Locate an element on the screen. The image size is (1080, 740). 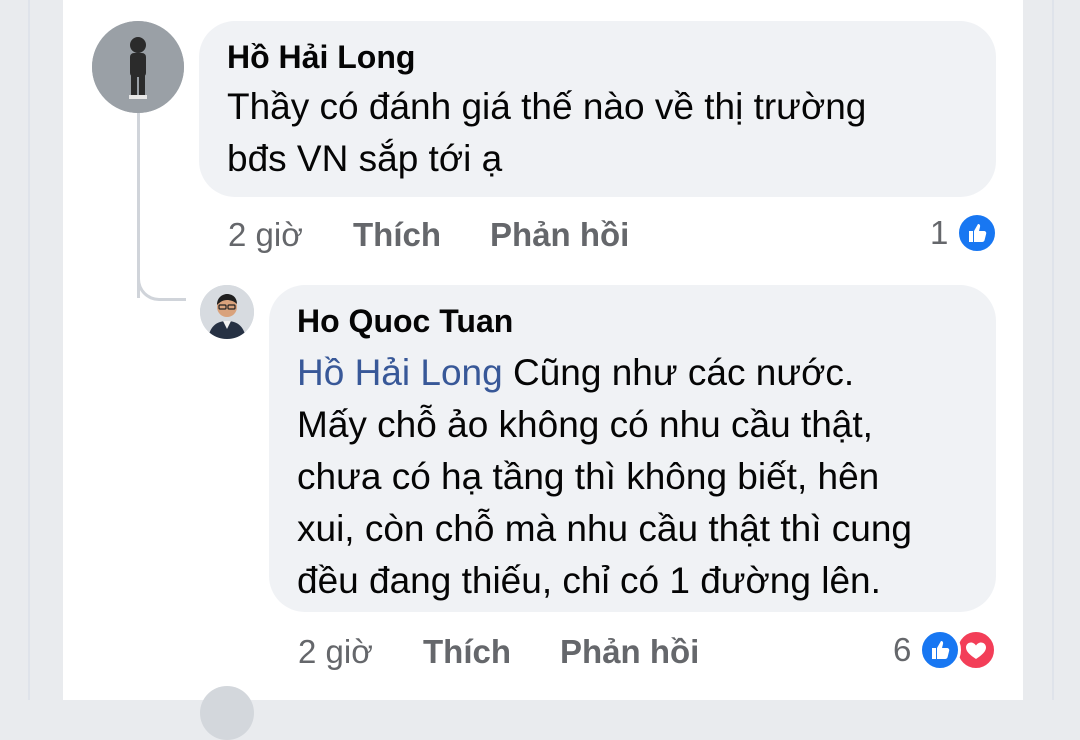
reply-author: Ho Quoc Tuan is located at coordinates (405, 321).